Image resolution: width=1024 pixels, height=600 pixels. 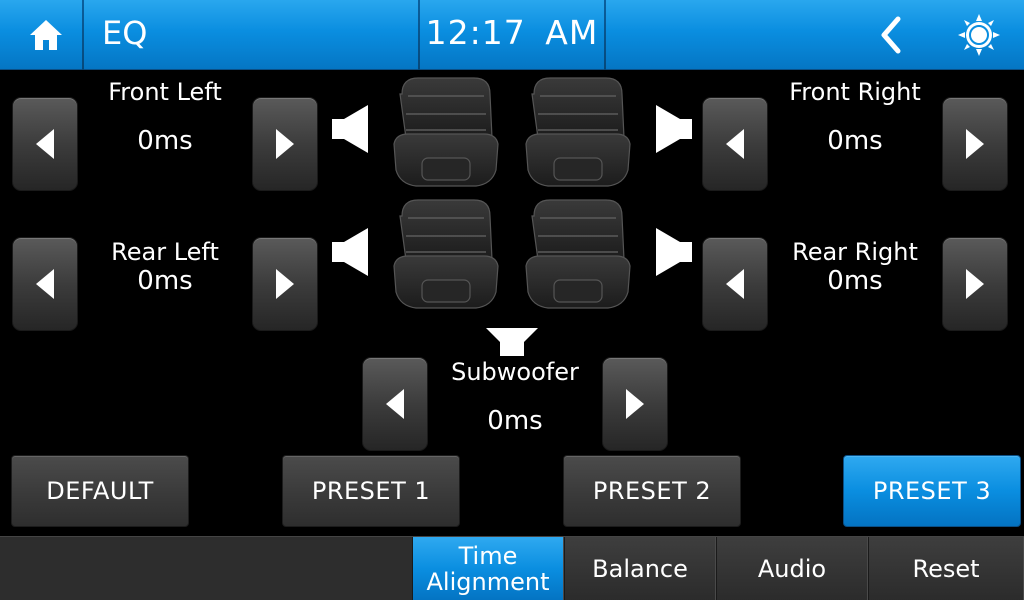 What do you see at coordinates (792, 568) in the screenshot?
I see `tab-audio: Audio` at bounding box center [792, 568].